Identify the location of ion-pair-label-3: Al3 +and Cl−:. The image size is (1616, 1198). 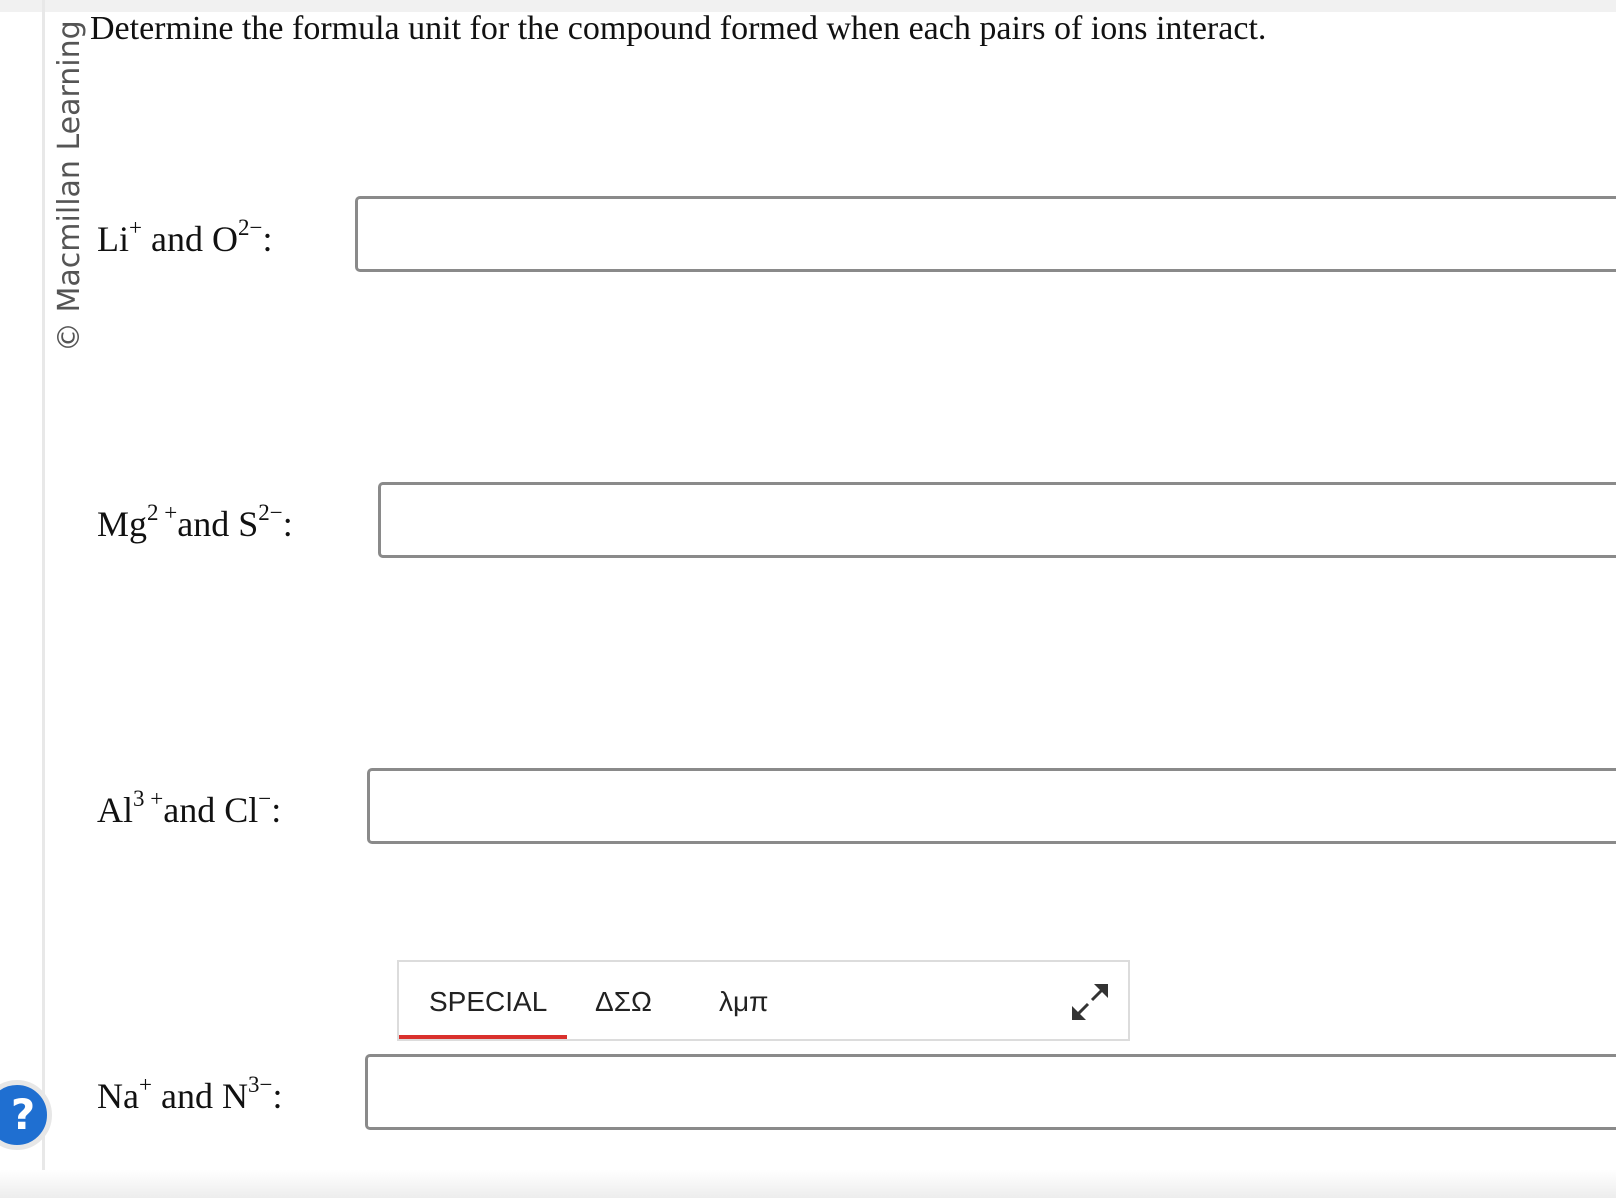
(189, 808).